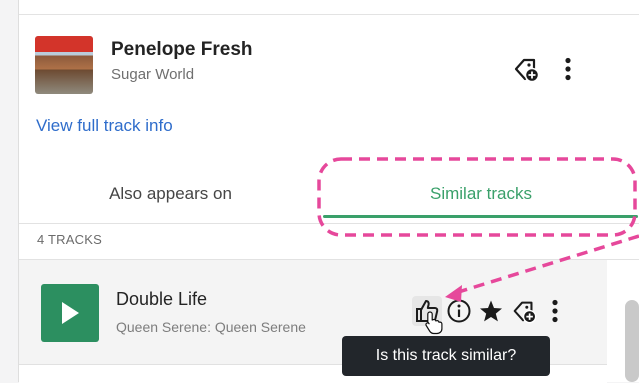 This screenshot has width=639, height=383. What do you see at coordinates (632, 341) in the screenshot?
I see `scrollbar` at bounding box center [632, 341].